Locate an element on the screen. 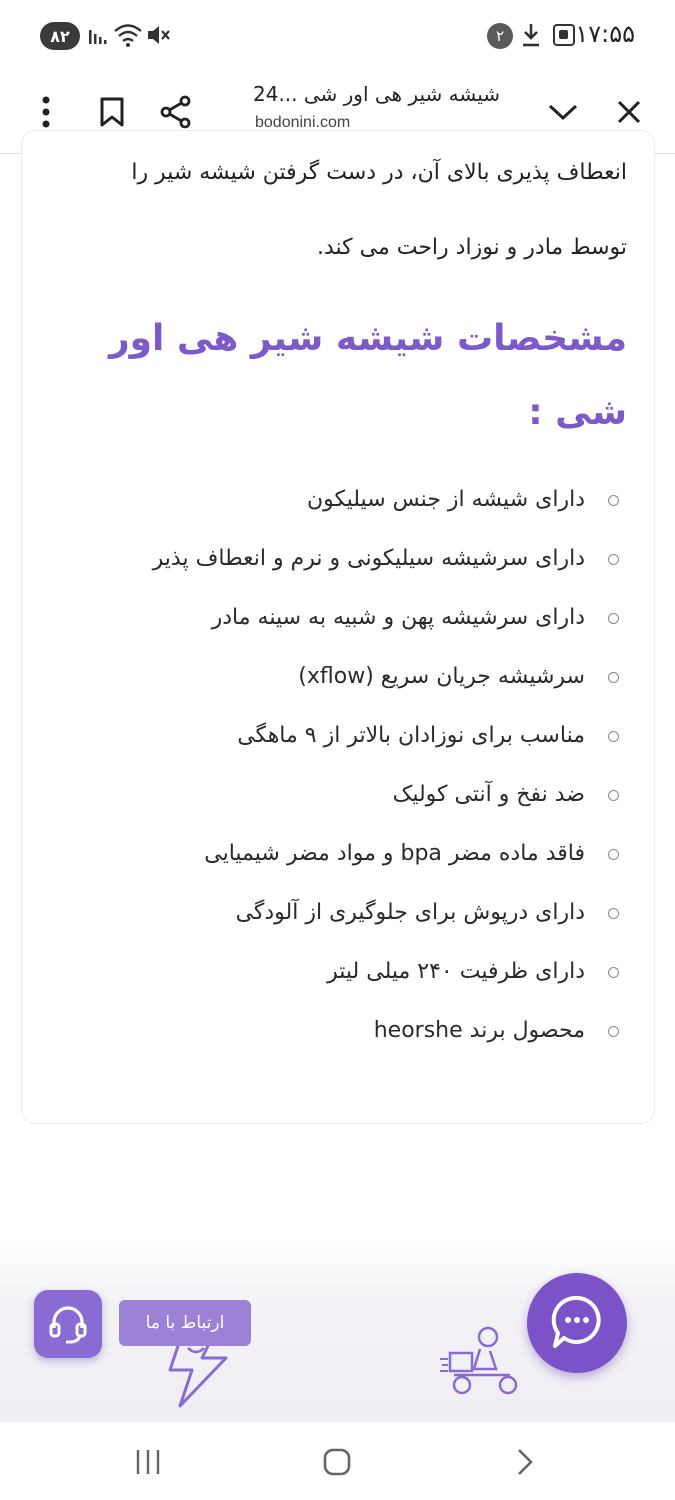  list-item: فاقد ماده مضر bpa و مواد مضر شیمیایی is located at coordinates (329, 861).